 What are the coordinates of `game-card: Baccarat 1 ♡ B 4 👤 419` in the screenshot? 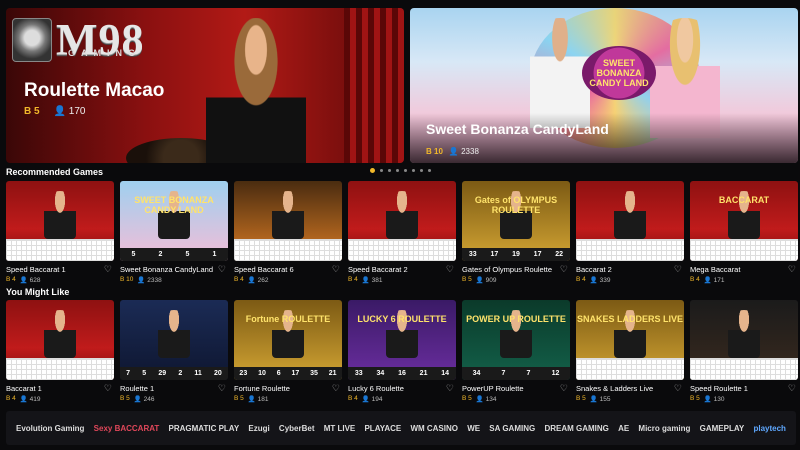 It's located at (60, 351).